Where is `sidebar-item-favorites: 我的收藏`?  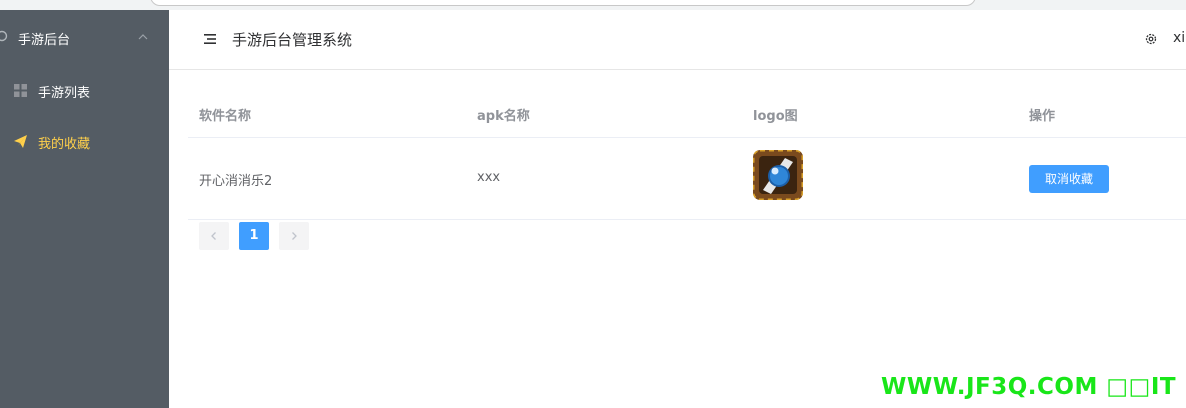 sidebar-item-favorites: 我的收藏 is located at coordinates (84, 142).